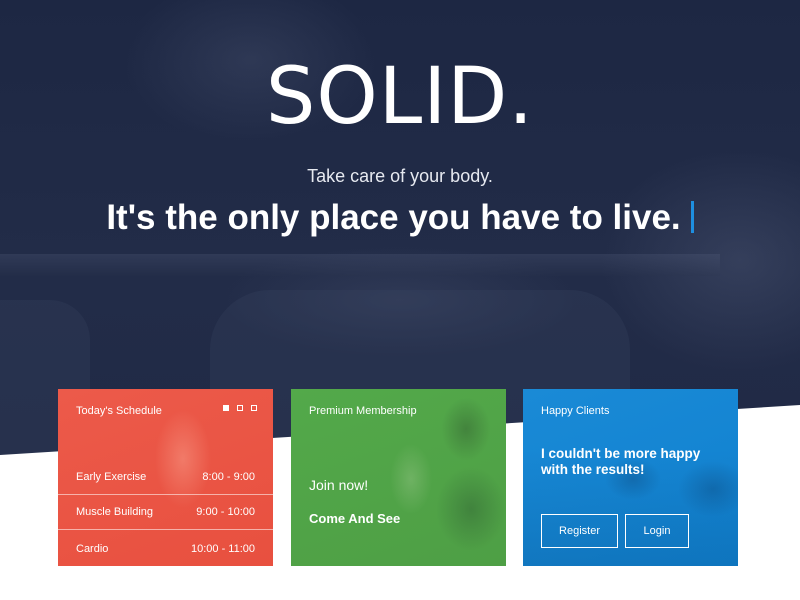 This screenshot has width=800, height=600. Describe the element at coordinates (228, 477) in the screenshot. I see `schedule-row-time: 8:00 - 9:00` at that location.